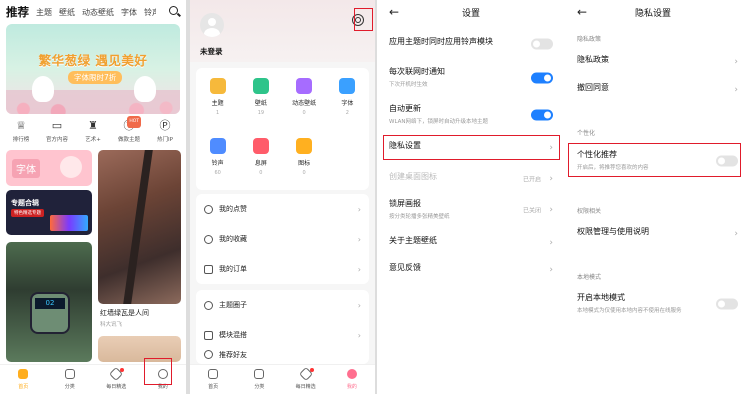 The height and width of the screenshot is (394, 750). What do you see at coordinates (57, 132) in the screenshot?
I see `category-official: ▭ 官方内容` at bounding box center [57, 132].